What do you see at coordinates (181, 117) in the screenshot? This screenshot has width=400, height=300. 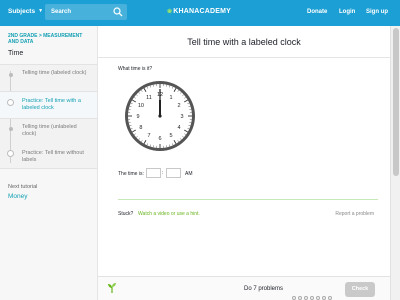 I see `clock-number: 3` at bounding box center [181, 117].